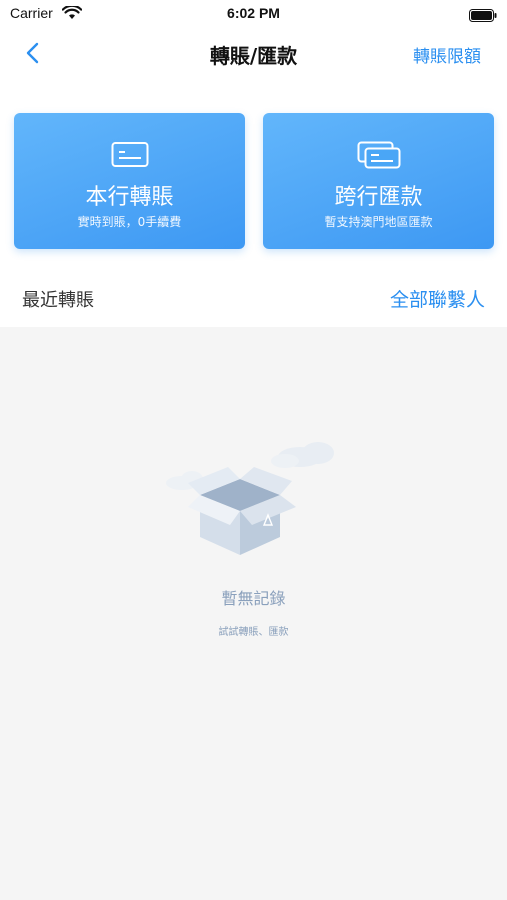 The image size is (507, 900). What do you see at coordinates (253, 598) in the screenshot?
I see `empty-title: 暫無記錄` at bounding box center [253, 598].